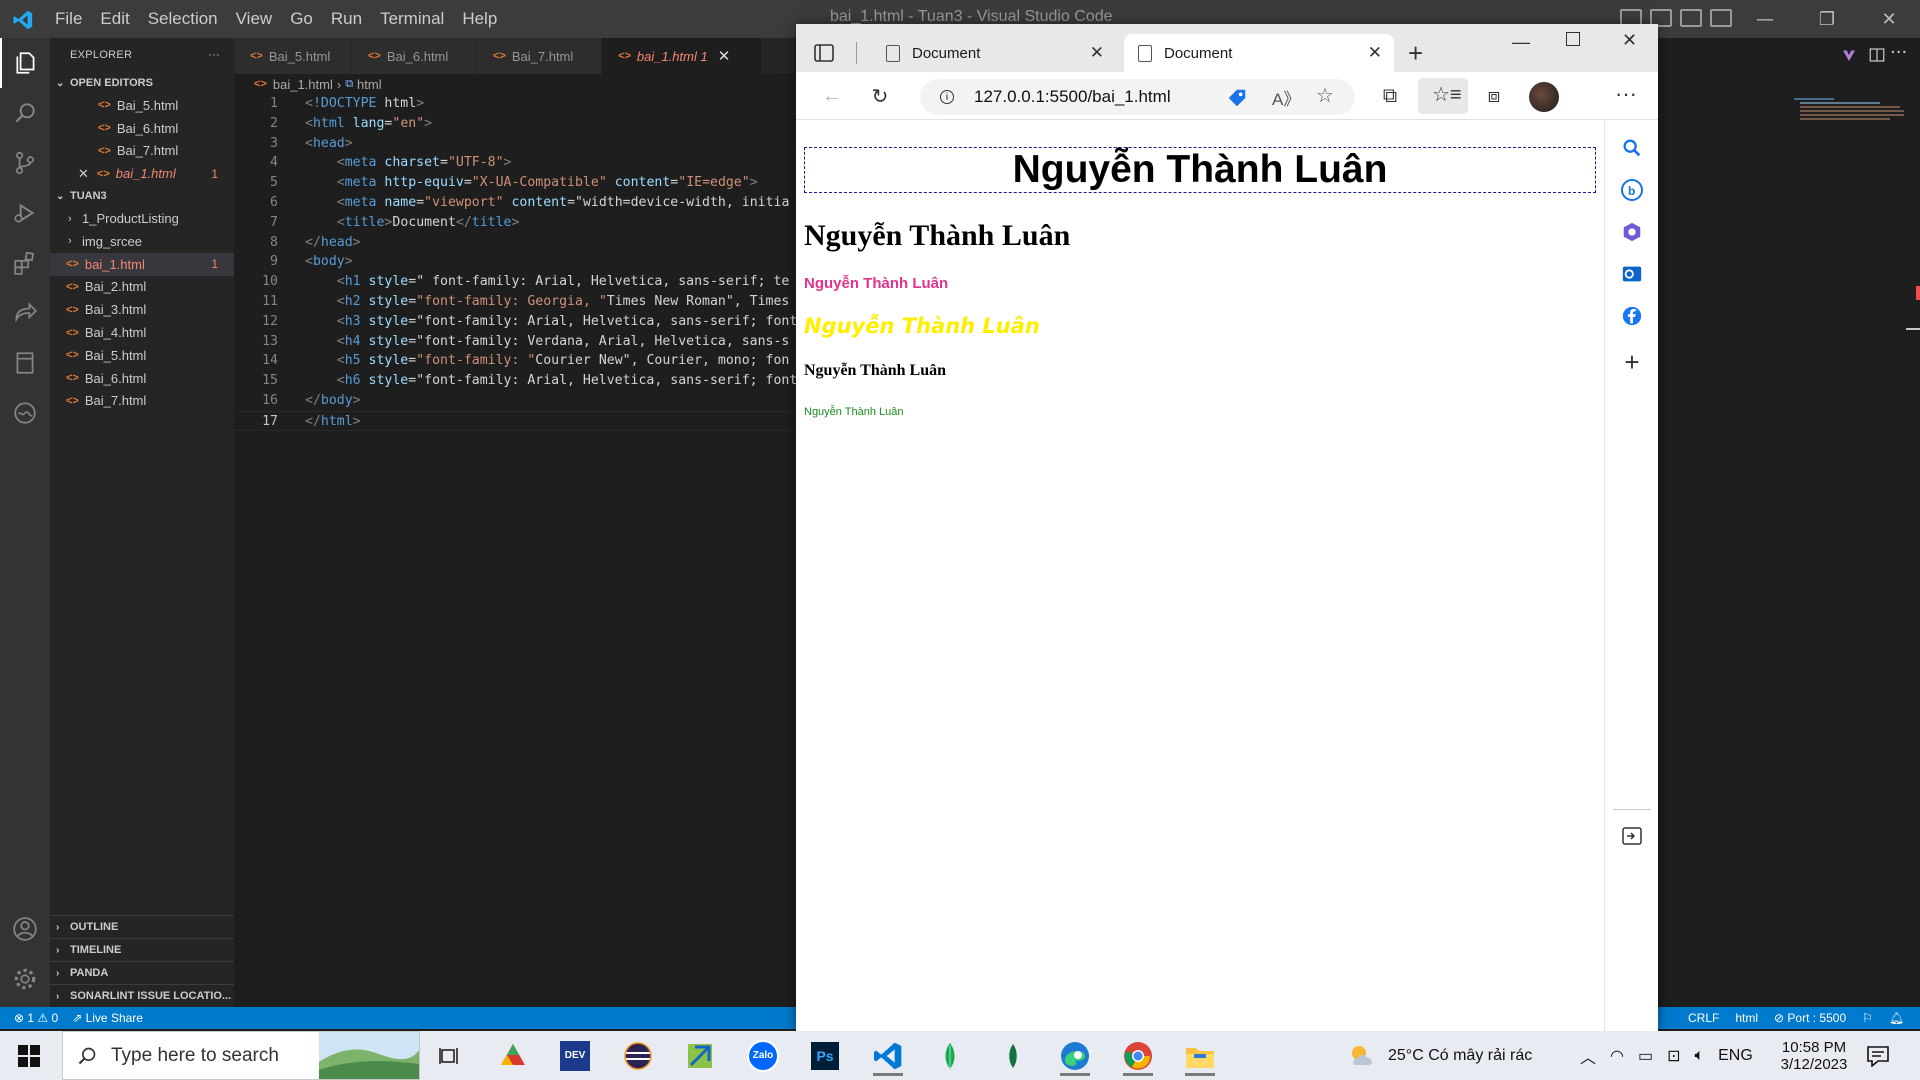 Image resolution: width=1920 pixels, height=1080 pixels. Describe the element at coordinates (1443, 96) in the screenshot. I see `favorites-button: ☆≡` at that location.